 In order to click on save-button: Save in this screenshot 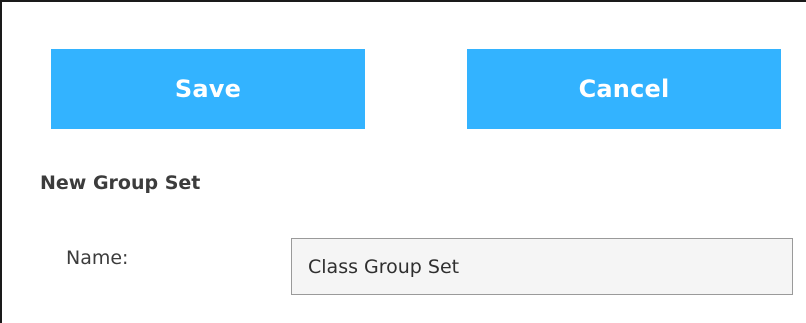, I will do `click(208, 89)`.